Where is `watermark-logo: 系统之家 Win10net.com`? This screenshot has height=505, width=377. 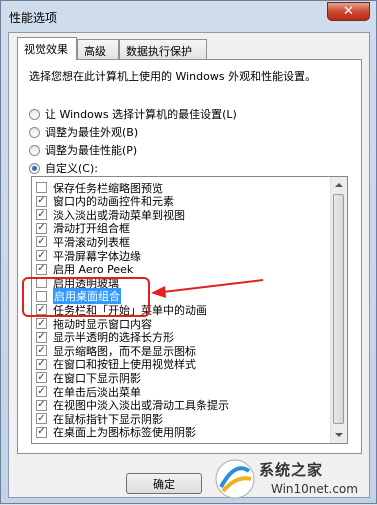 watermark-logo: 系统之家 Win10net.com is located at coordinates (293, 479).